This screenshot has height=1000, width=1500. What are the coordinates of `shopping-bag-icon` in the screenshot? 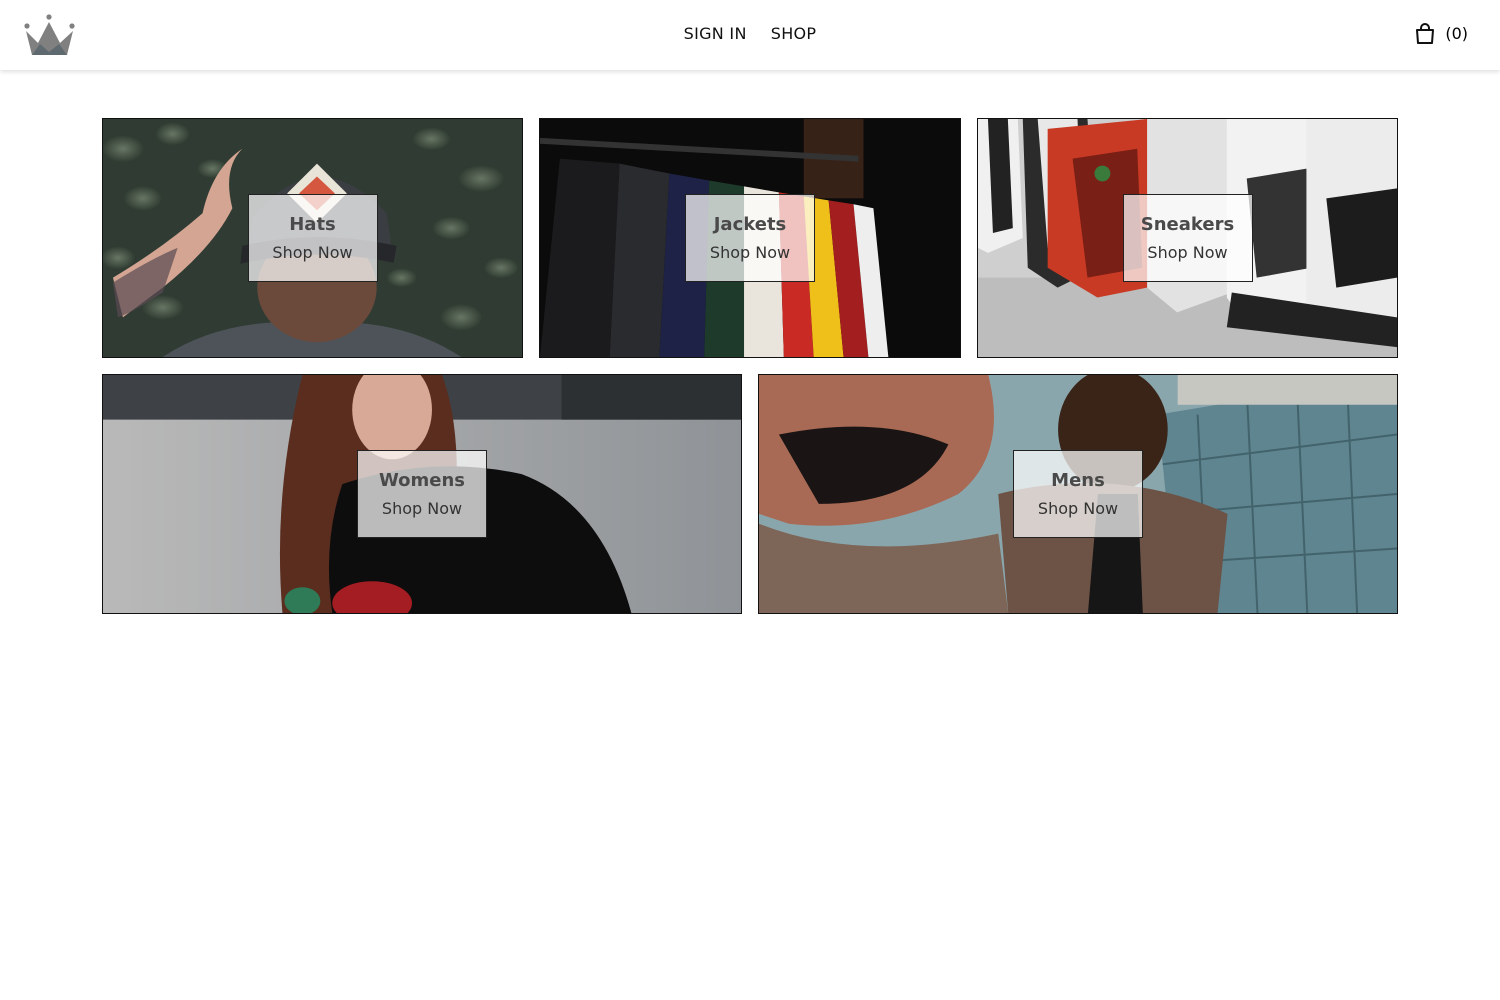 It's located at (1425, 33).